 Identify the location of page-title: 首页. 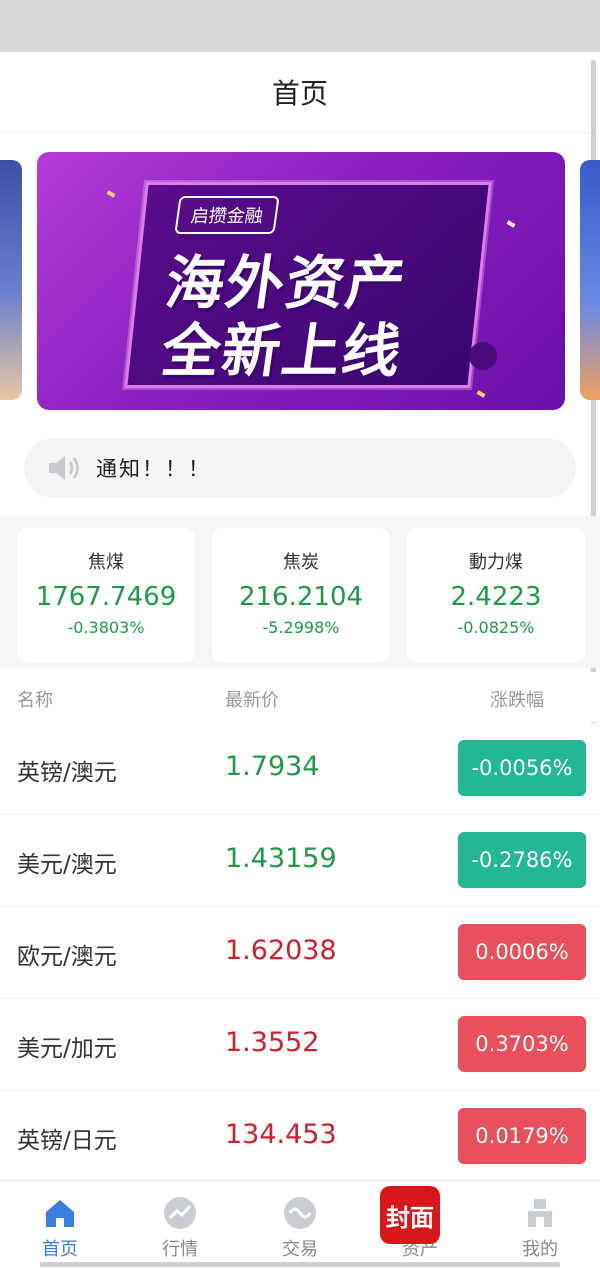
(299, 93).